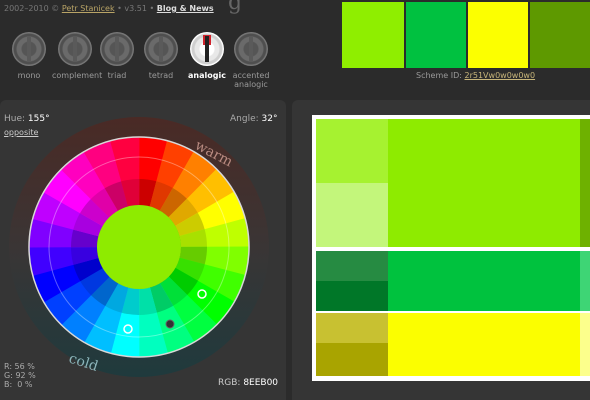  What do you see at coordinates (373, 35) in the screenshot?
I see `swatch-primary` at bounding box center [373, 35].